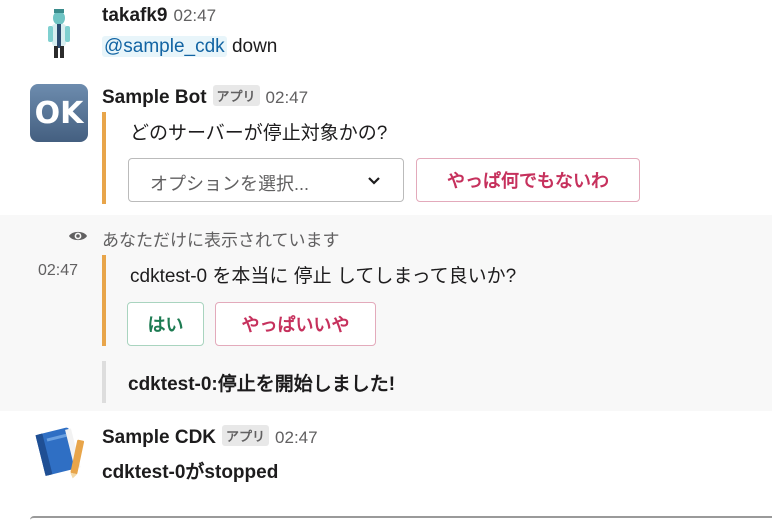 The width and height of the screenshot is (772, 520). Describe the element at coordinates (154, 97) in the screenshot. I see `bot-name: Sample Bot` at that location.